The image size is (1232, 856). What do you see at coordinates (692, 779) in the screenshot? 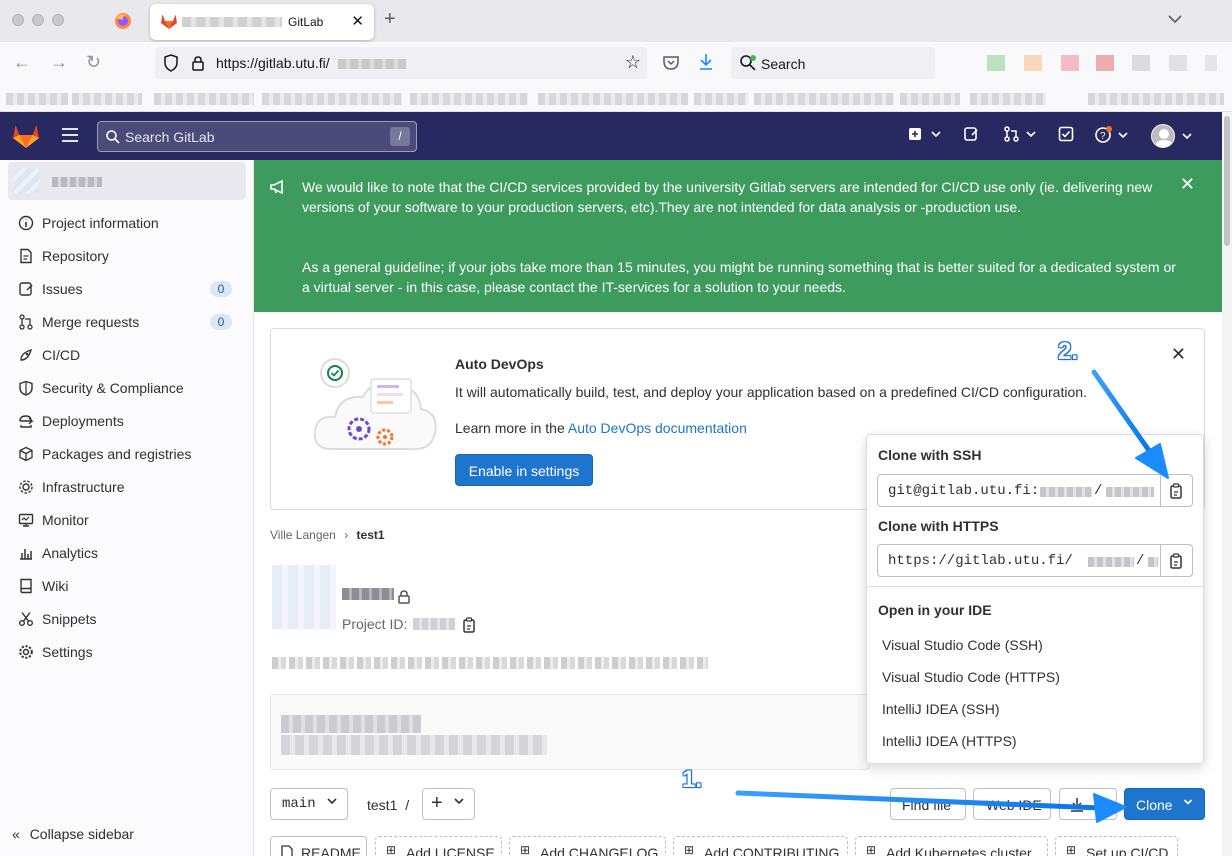
I see `step-1-annotation: 1.` at bounding box center [692, 779].